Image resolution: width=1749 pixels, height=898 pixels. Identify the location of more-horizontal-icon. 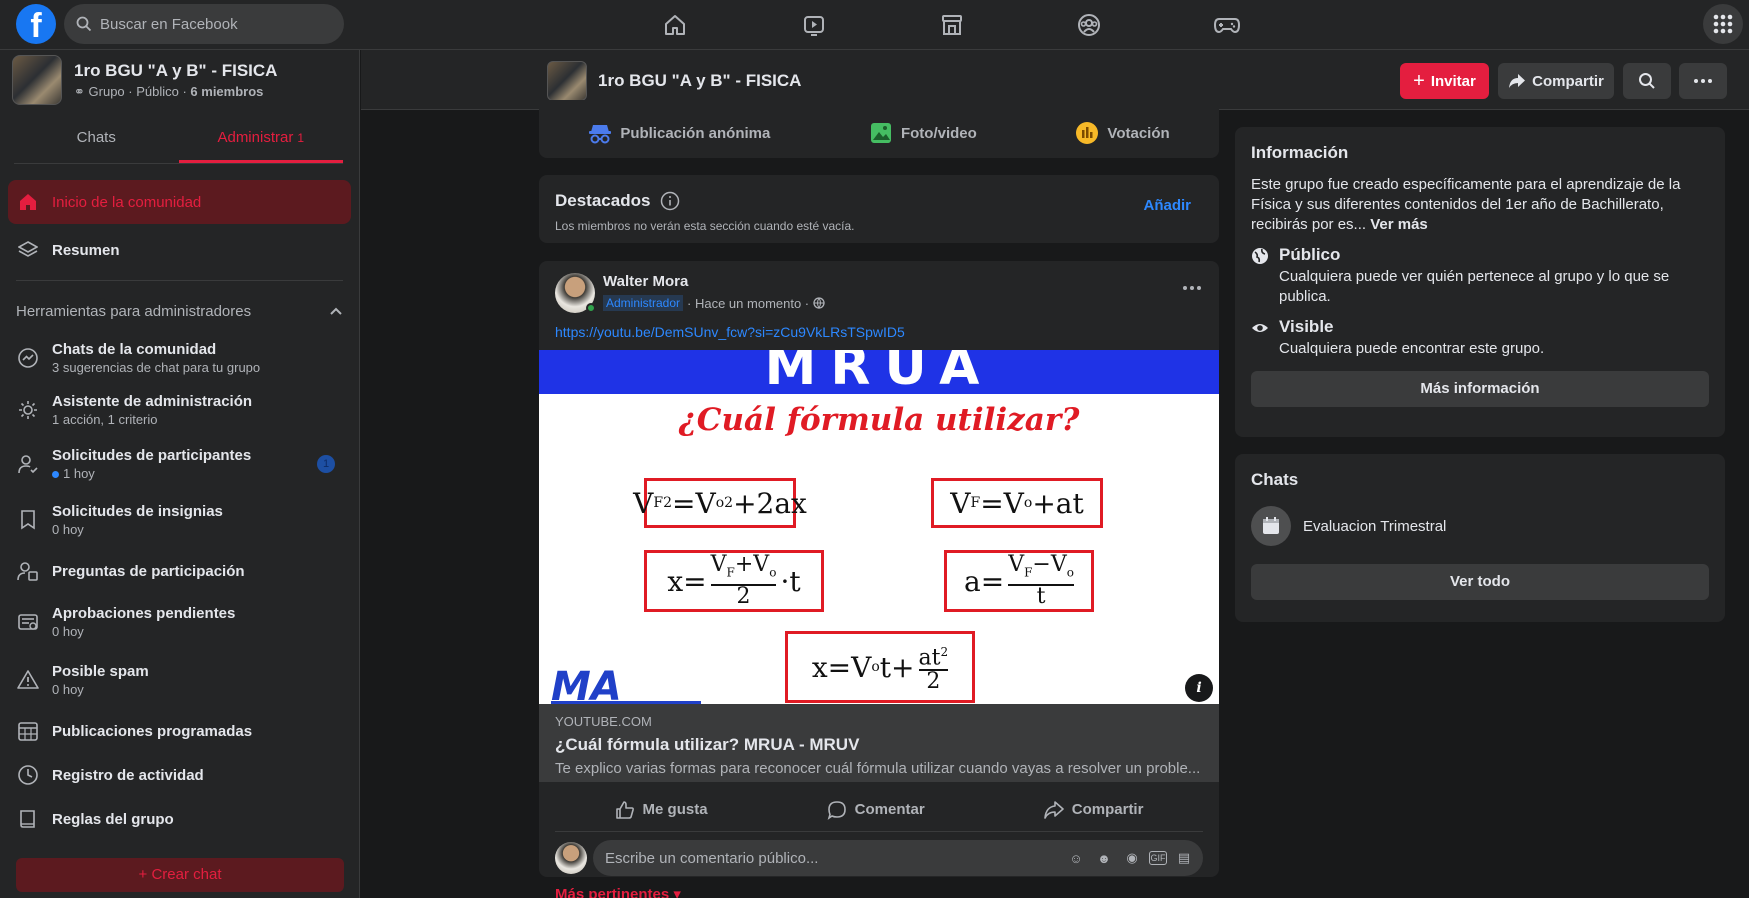
(1703, 81).